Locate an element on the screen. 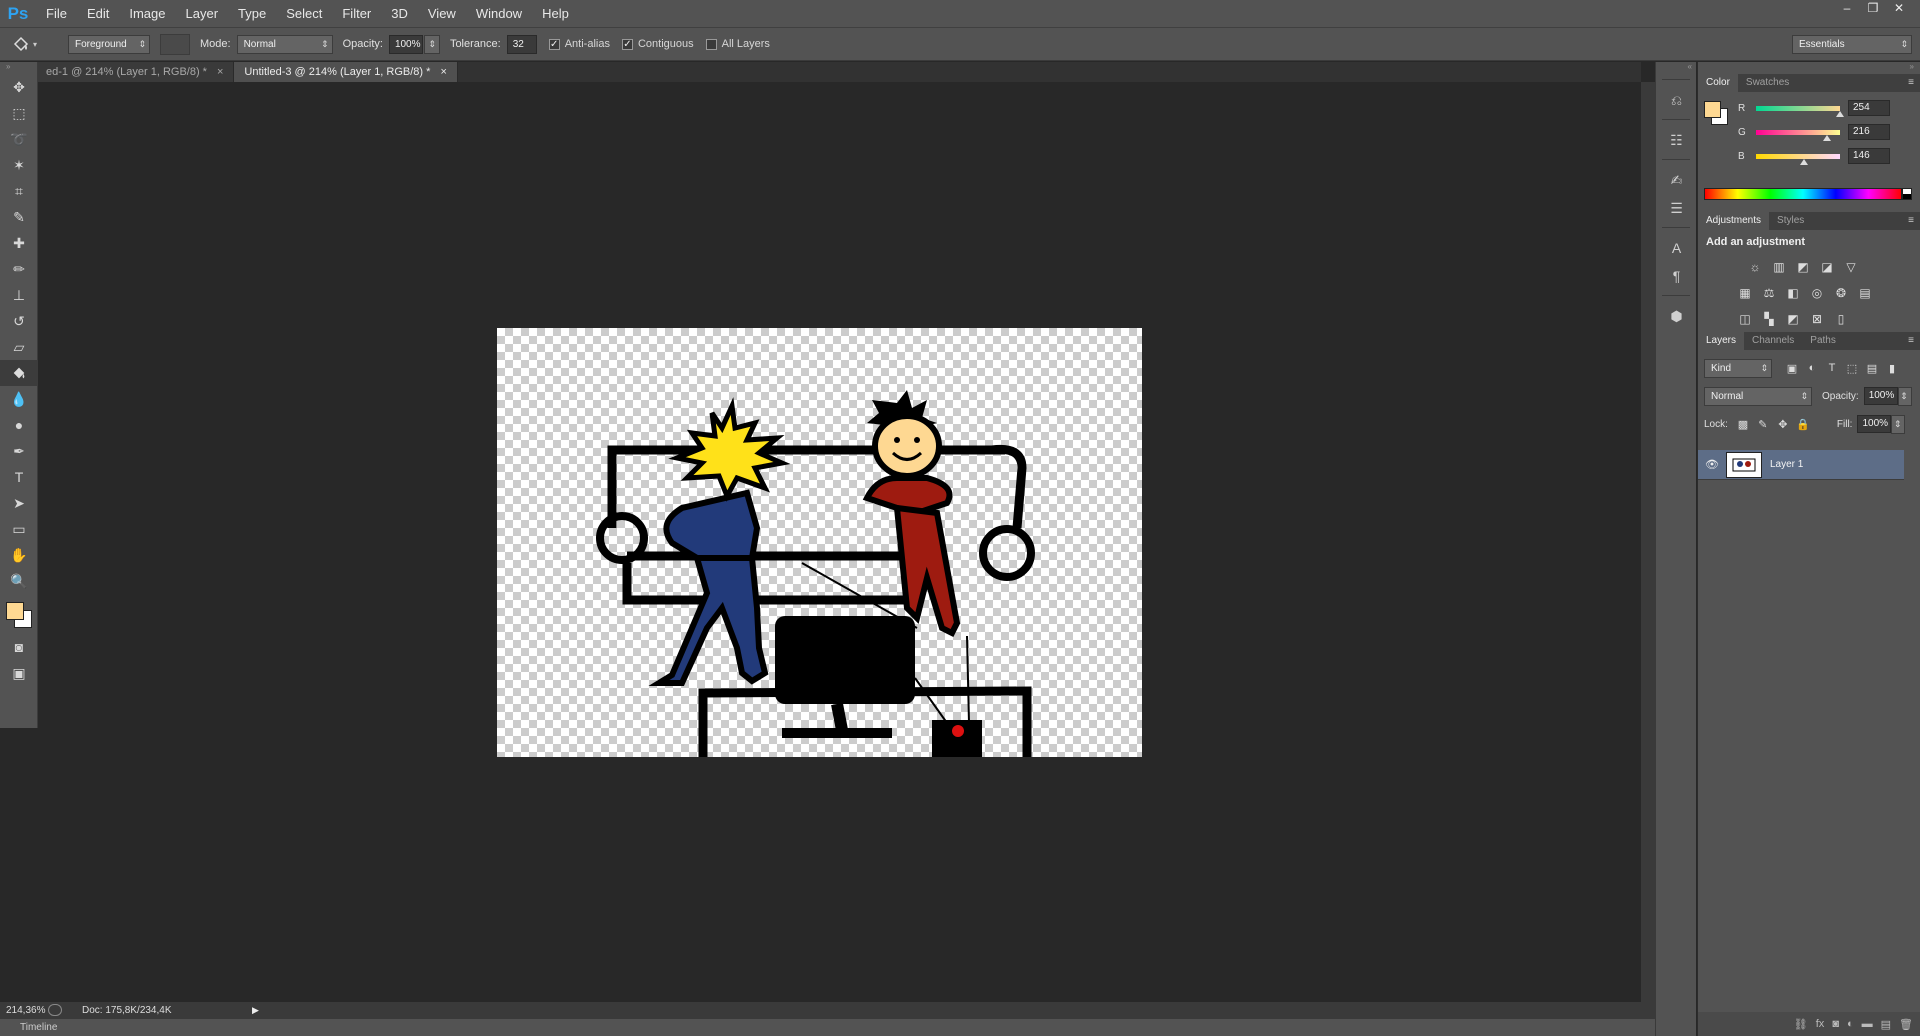  character-panel-icon: A is located at coordinates (1676, 248).